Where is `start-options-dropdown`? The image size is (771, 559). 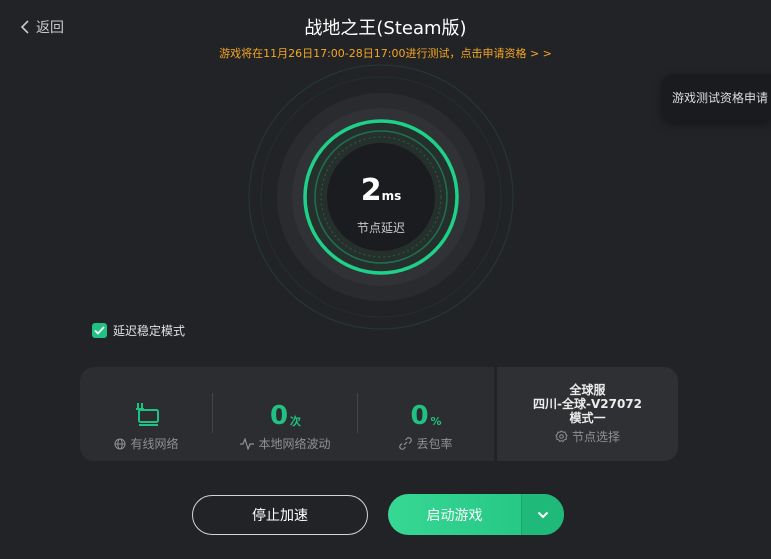 start-options-dropdown is located at coordinates (543, 514).